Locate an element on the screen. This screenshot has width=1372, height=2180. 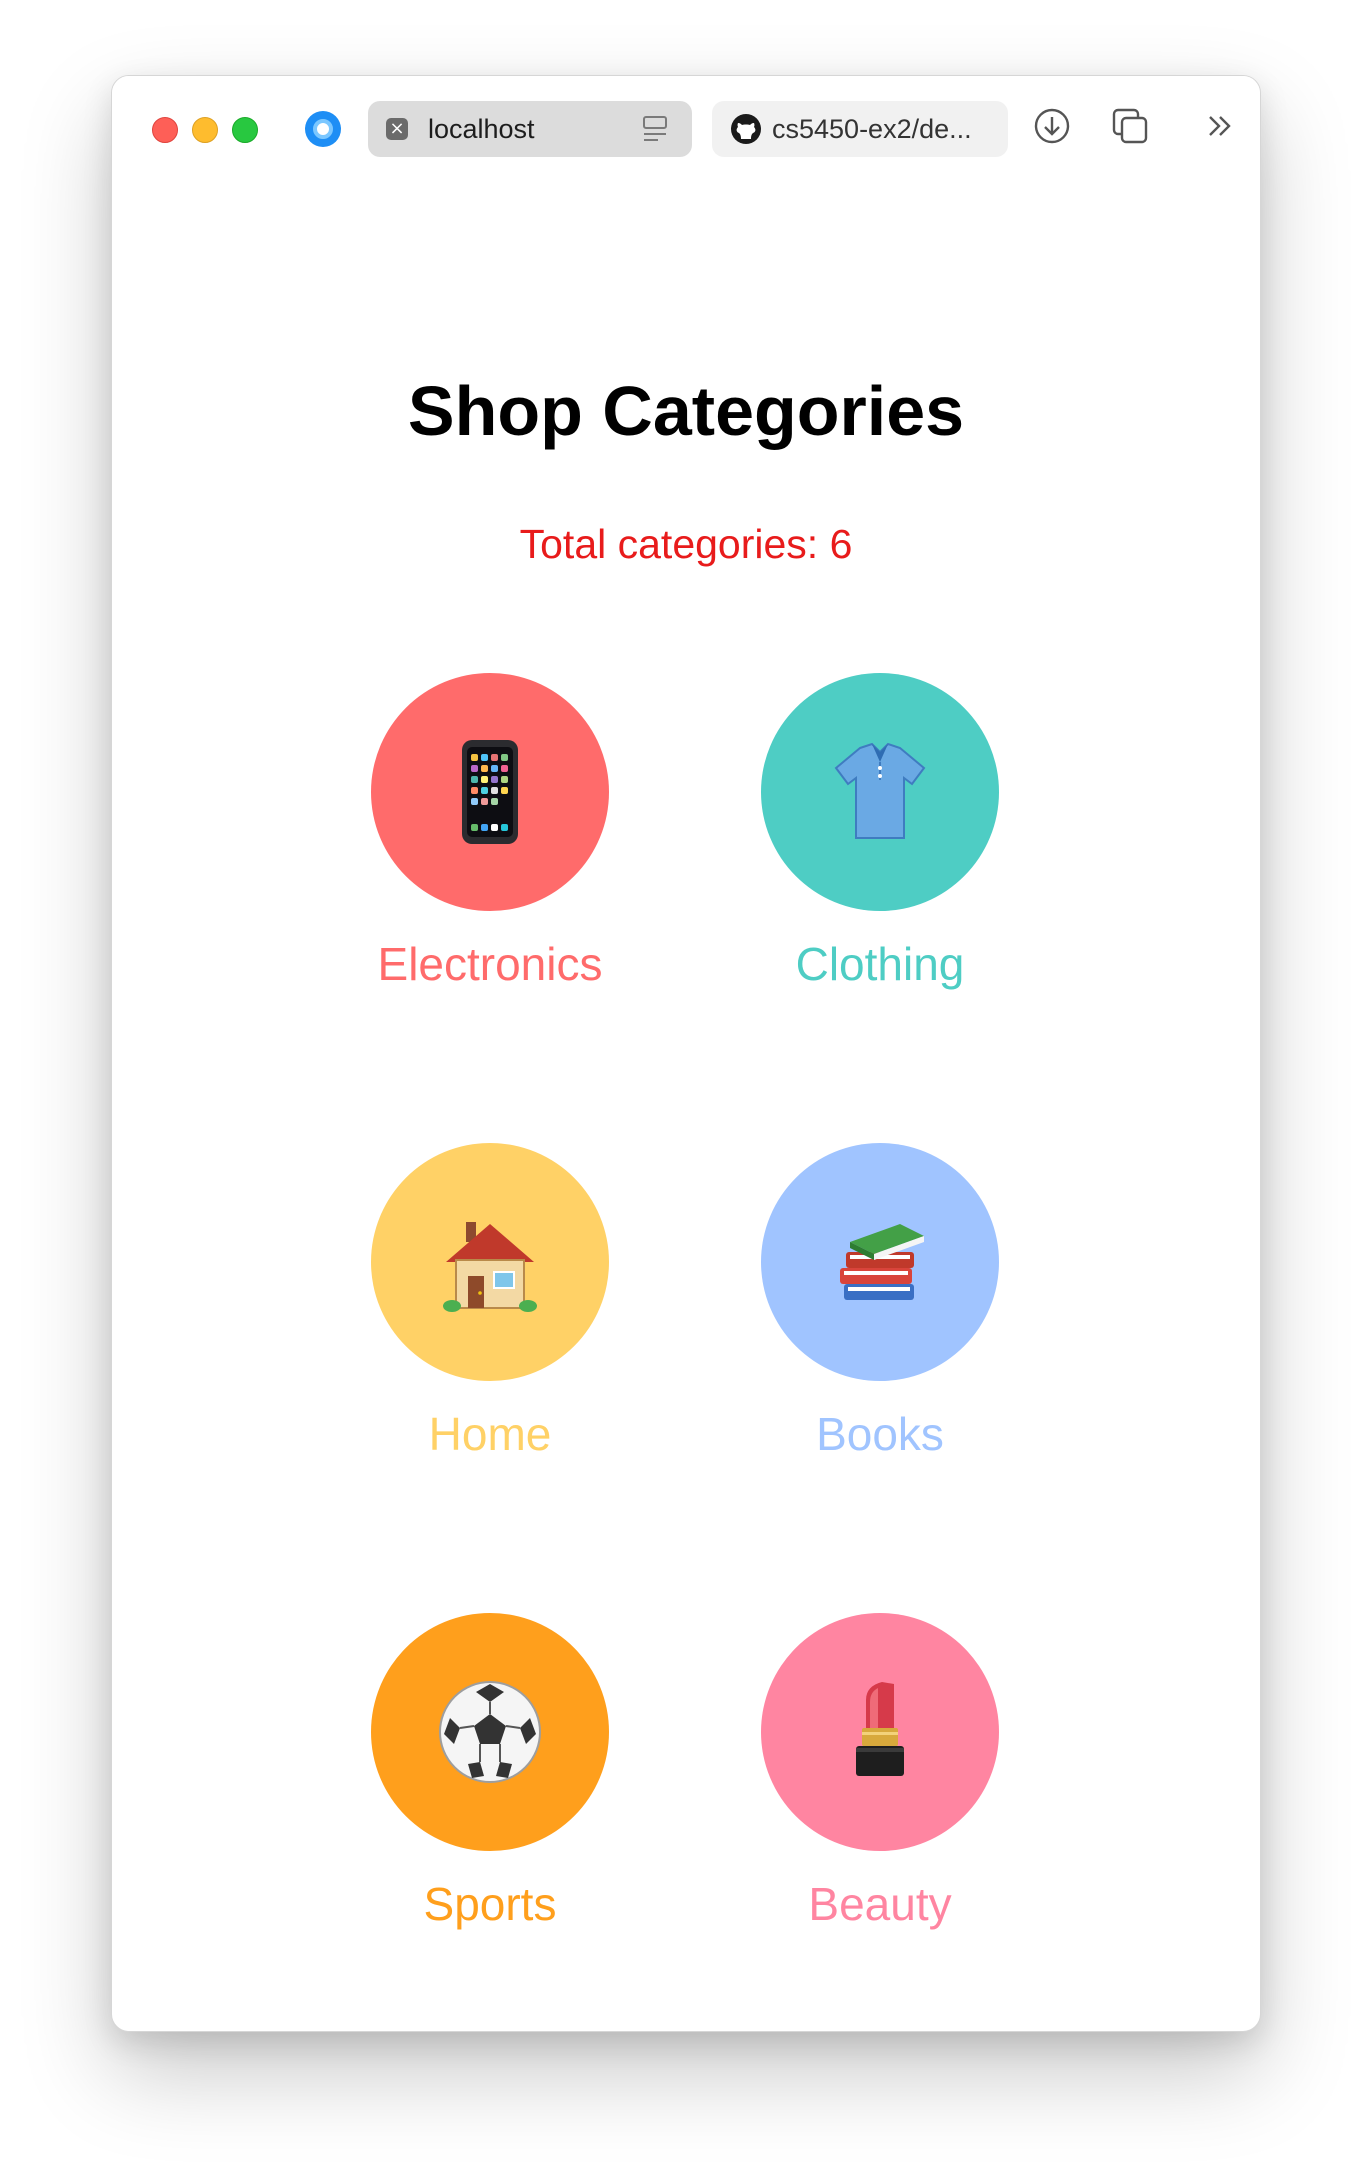
tab-localhost: × localhost is located at coordinates (530, 129).